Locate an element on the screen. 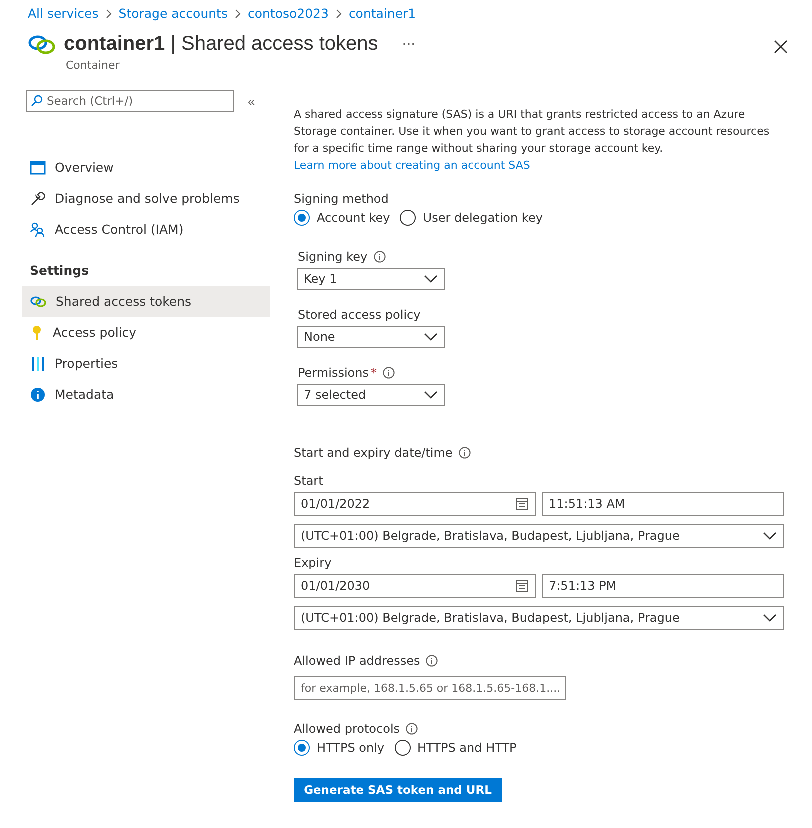 The image size is (812, 828). breadcrumb-link: All services is located at coordinates (63, 13).